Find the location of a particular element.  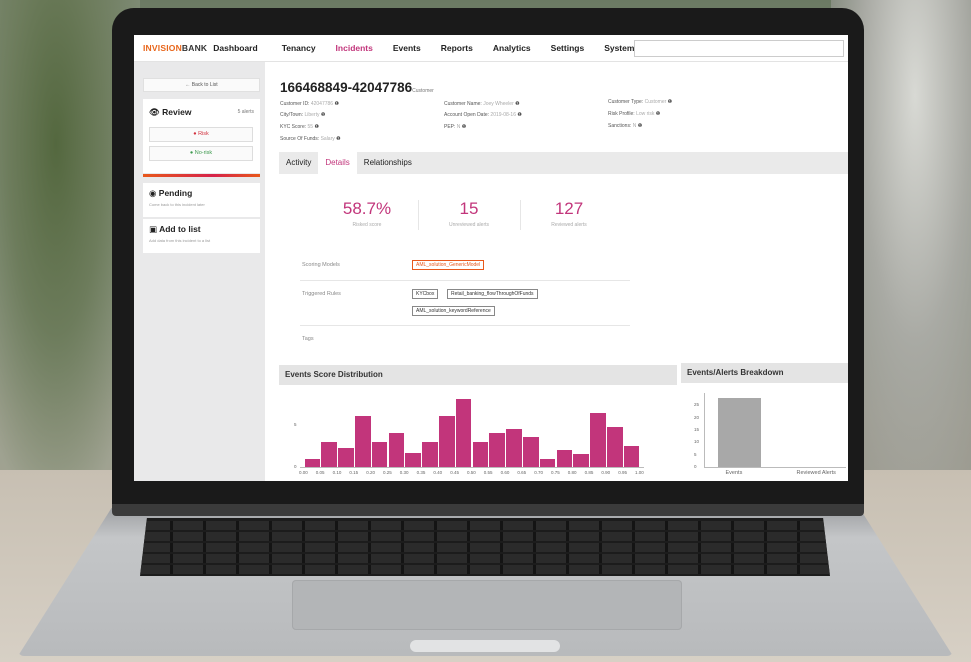

tab-relationships: Relationships is located at coordinates (388, 163).